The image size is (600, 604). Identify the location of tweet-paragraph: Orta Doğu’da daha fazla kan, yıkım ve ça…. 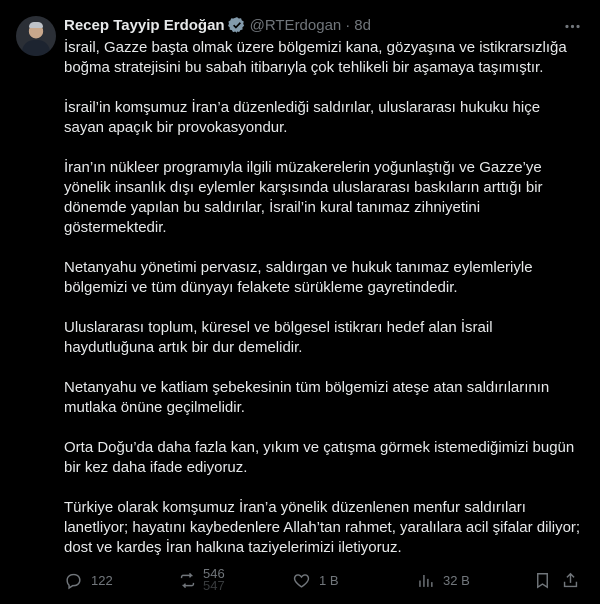
(319, 457).